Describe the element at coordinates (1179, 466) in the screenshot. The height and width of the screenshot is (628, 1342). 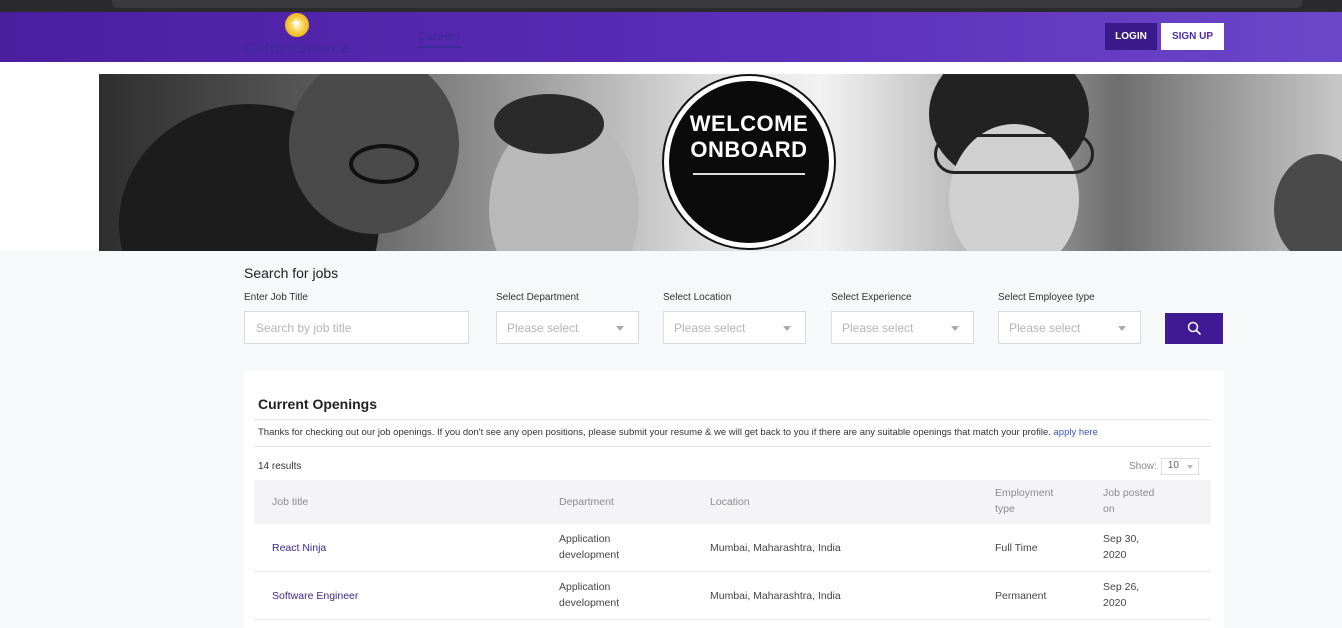
I see `page-size-select: 10` at that location.